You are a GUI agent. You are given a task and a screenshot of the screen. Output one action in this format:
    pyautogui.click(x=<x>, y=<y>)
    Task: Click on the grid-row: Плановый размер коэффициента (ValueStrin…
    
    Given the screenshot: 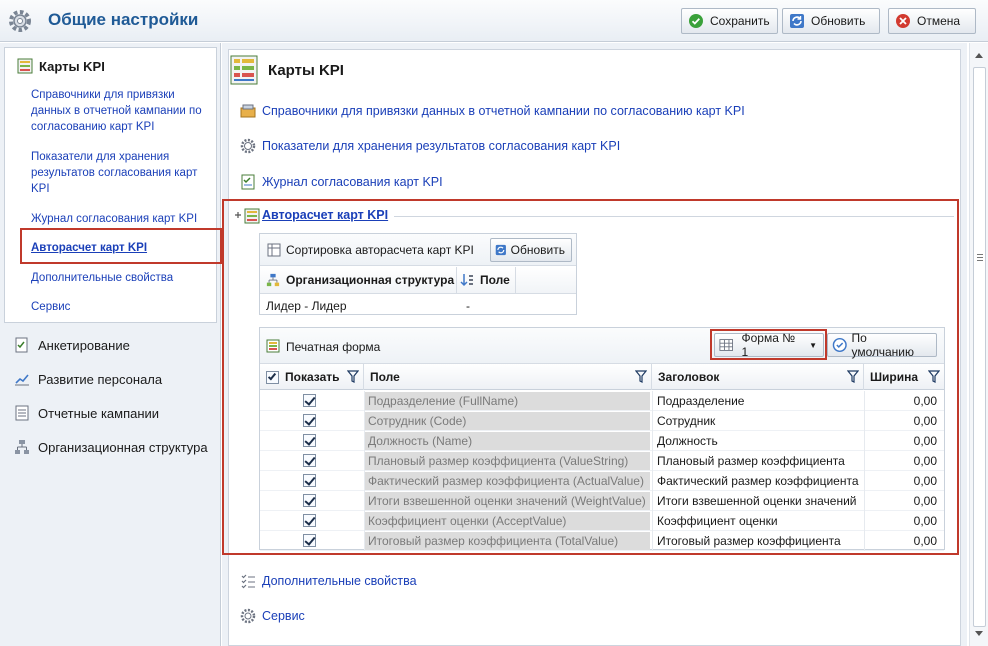 What is the action you would take?
    pyautogui.click(x=602, y=461)
    